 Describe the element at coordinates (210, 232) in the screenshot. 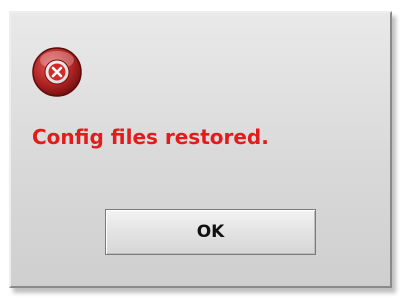

I see `ok-button: OK` at that location.